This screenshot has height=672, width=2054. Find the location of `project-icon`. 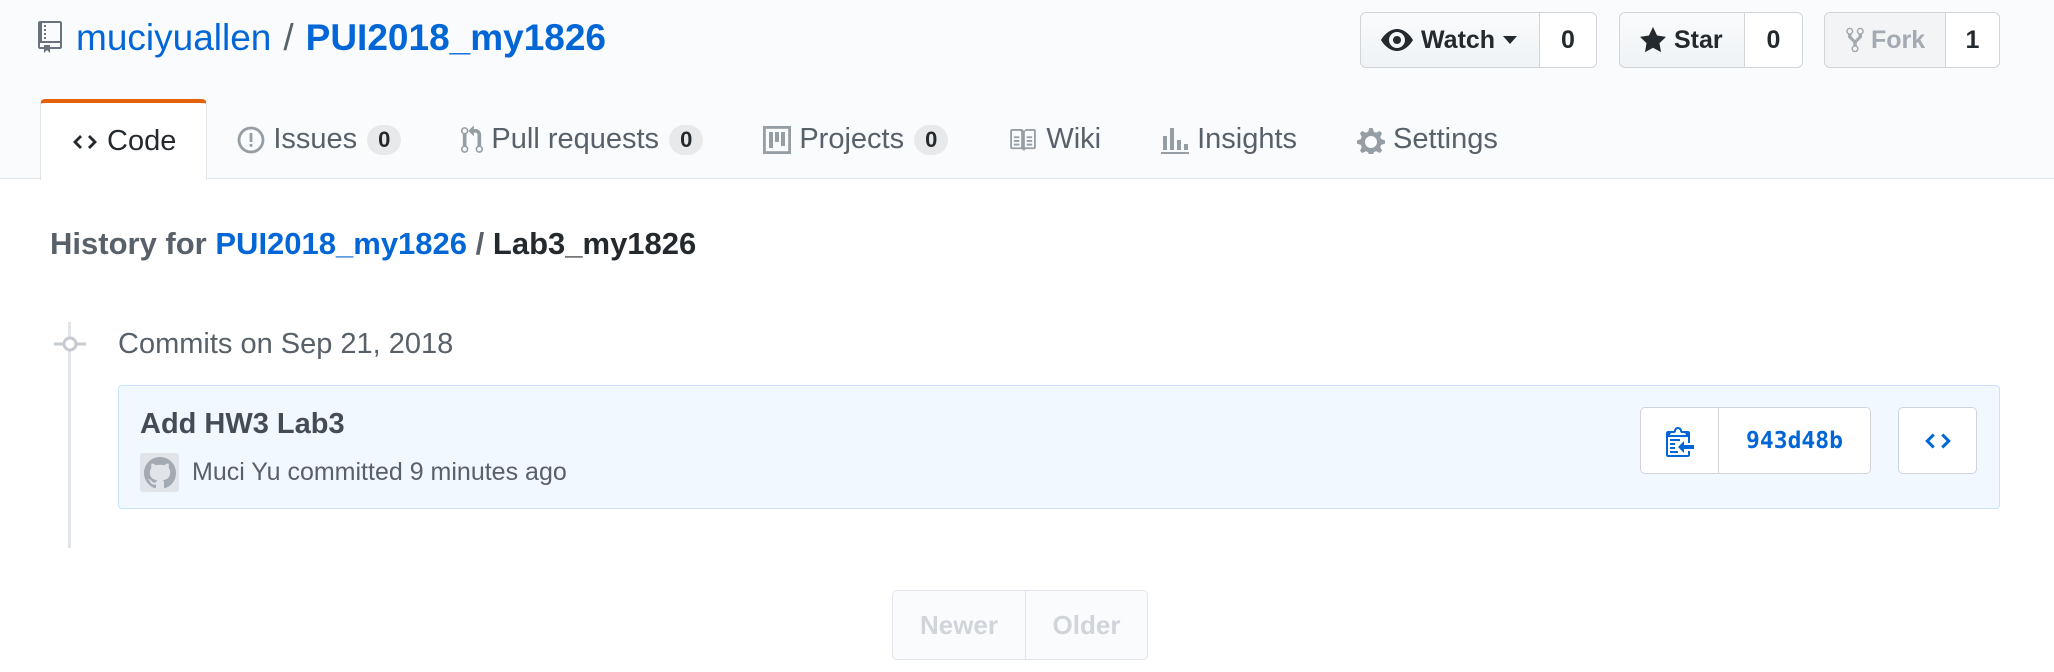

project-icon is located at coordinates (781, 139).